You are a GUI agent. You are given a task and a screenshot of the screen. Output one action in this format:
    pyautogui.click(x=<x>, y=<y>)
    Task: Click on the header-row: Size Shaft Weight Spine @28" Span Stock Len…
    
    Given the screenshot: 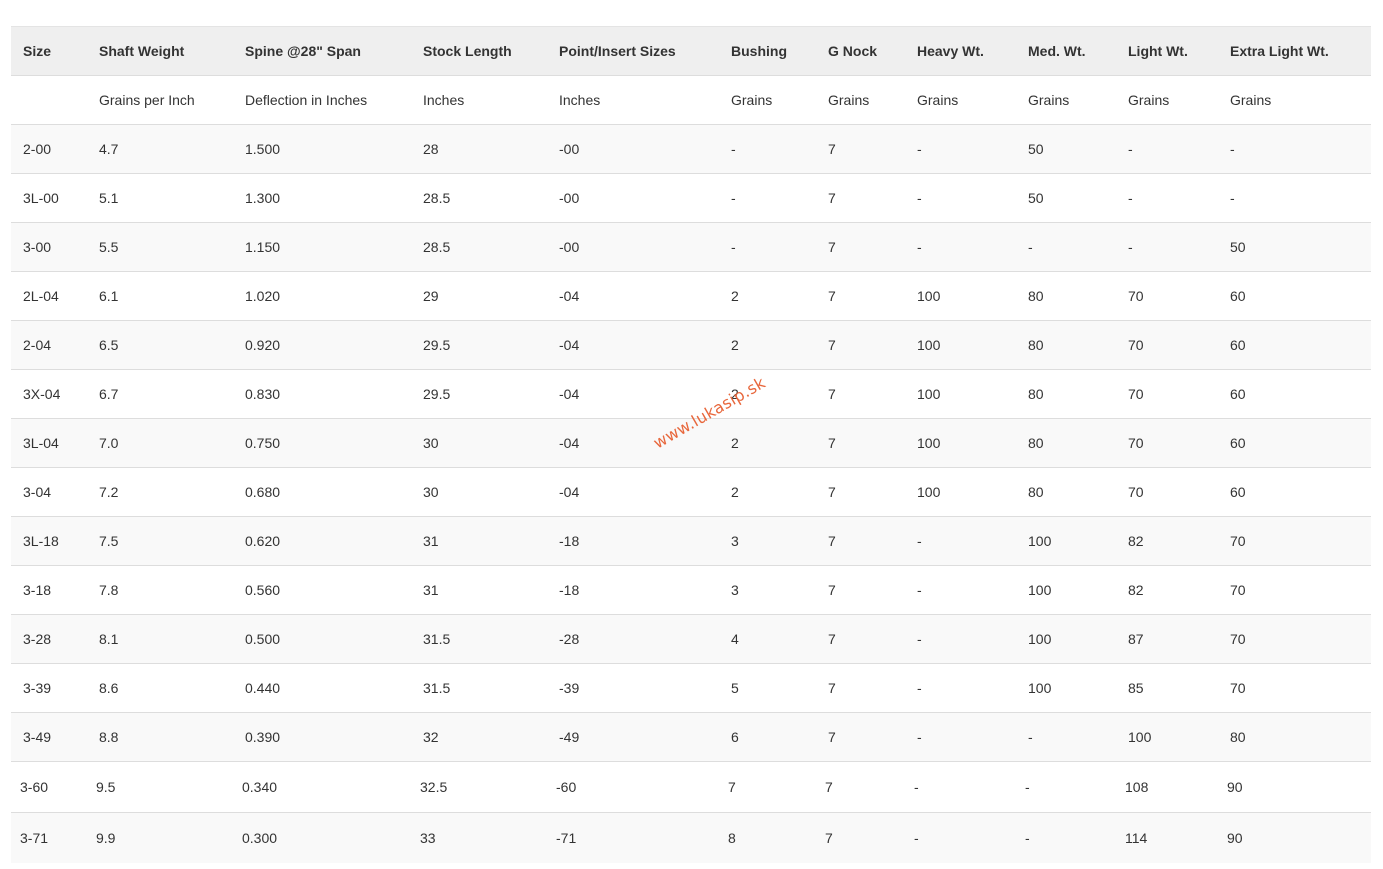 What is the action you would take?
    pyautogui.click(x=691, y=51)
    